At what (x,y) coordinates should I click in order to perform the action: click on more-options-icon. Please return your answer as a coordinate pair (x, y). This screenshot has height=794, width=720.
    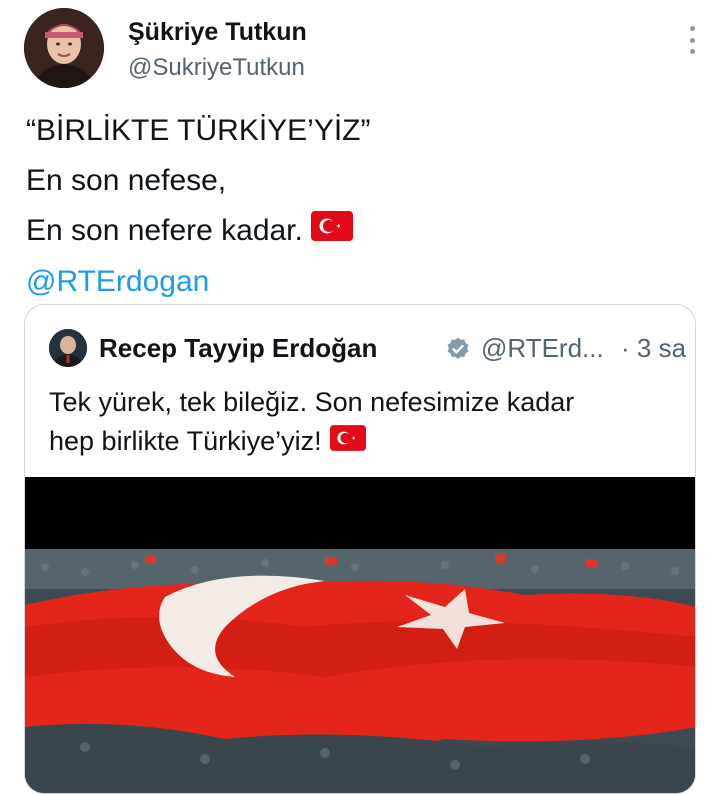
    Looking at the image, I should click on (692, 40).